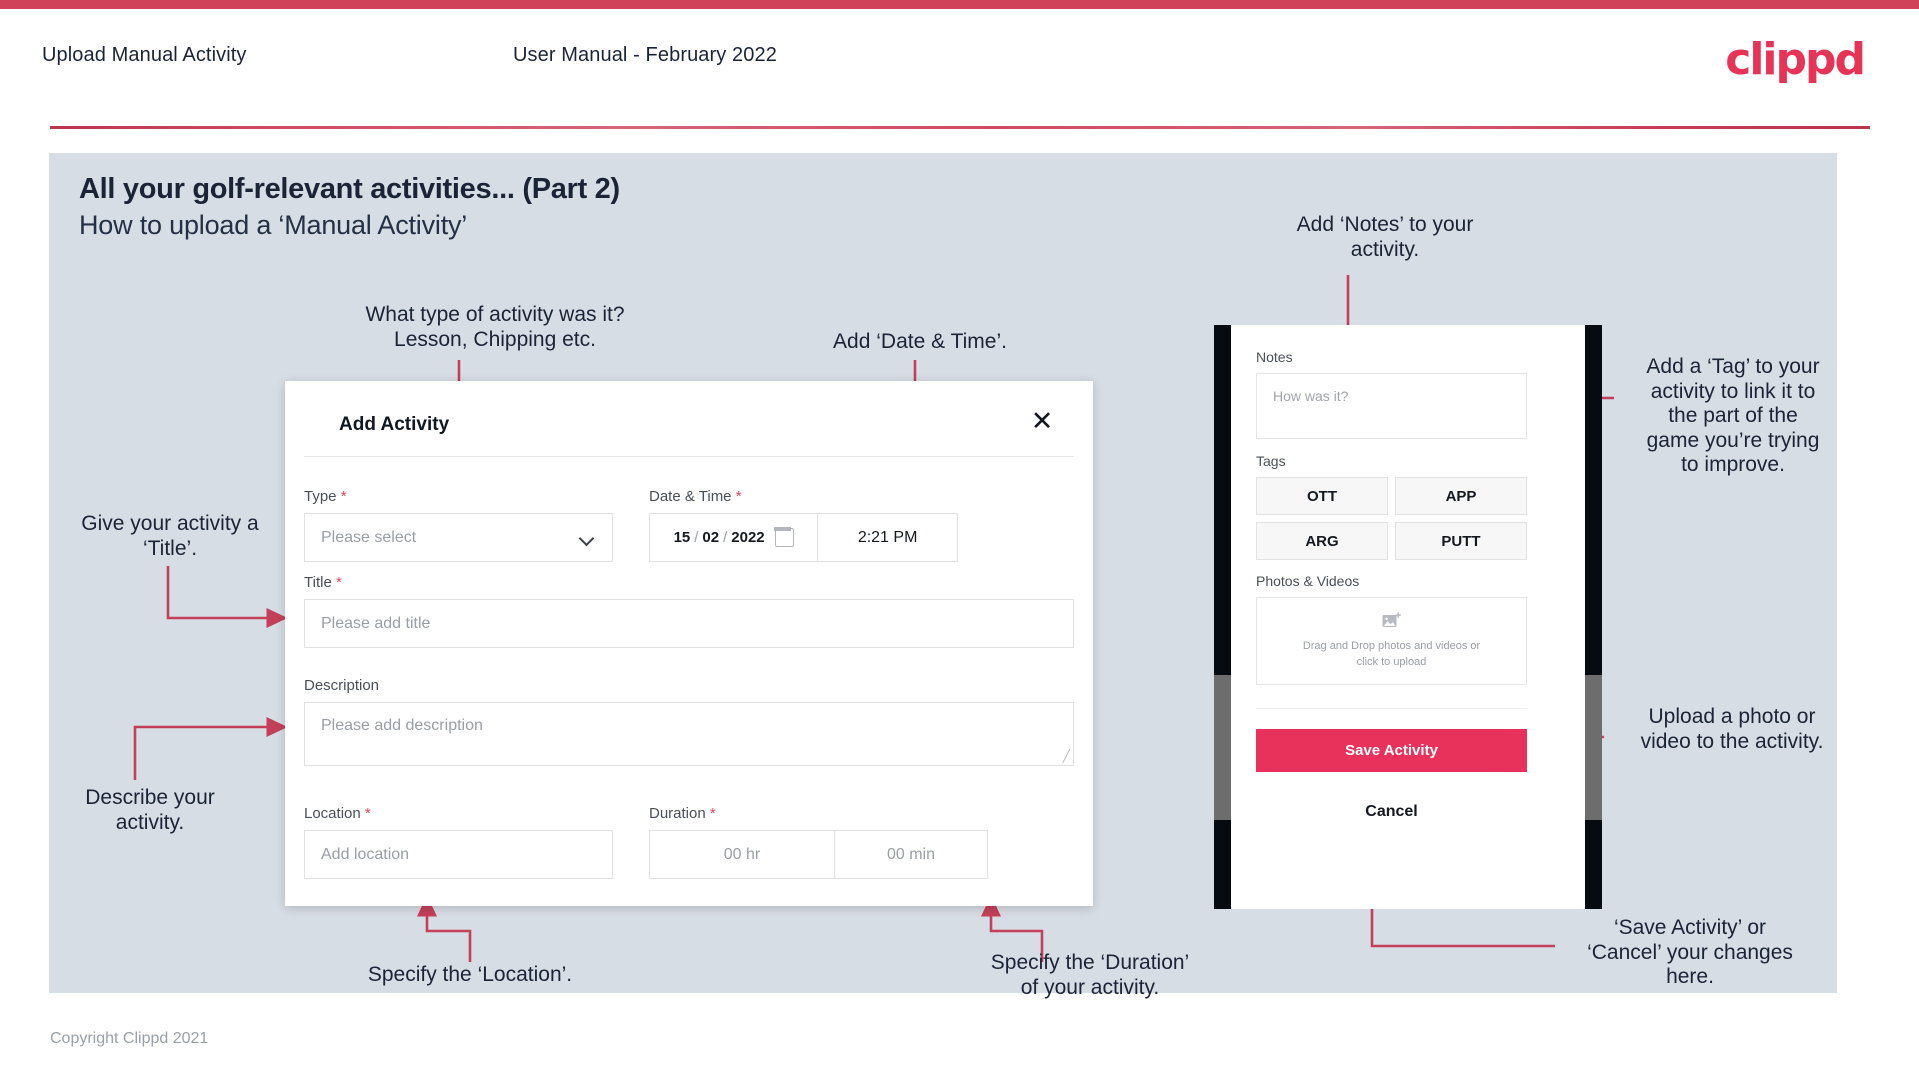  Describe the element at coordinates (682, 537) in the screenshot. I see `date-day: 15` at that location.